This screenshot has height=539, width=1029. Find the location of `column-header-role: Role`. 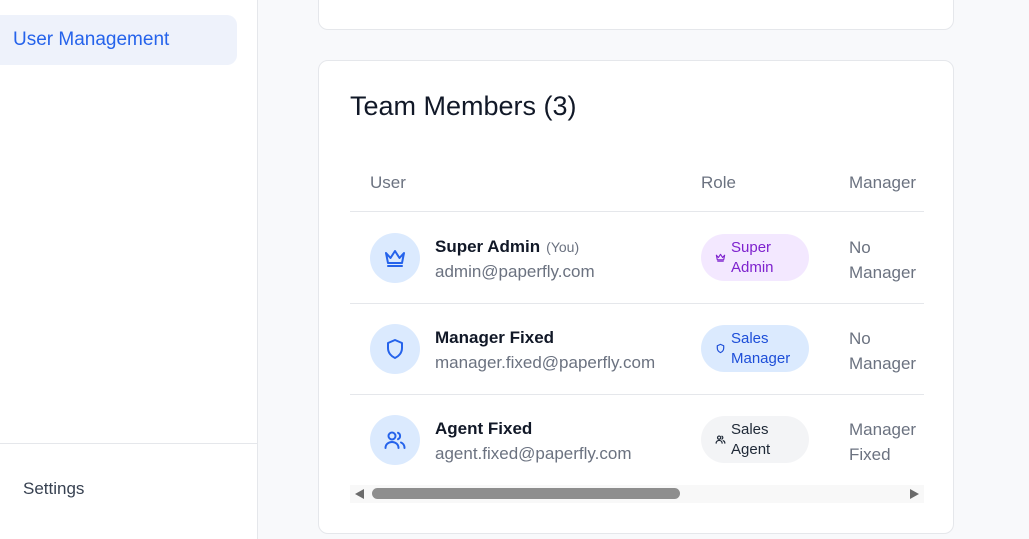

column-header-role: Role is located at coordinates (718, 182).